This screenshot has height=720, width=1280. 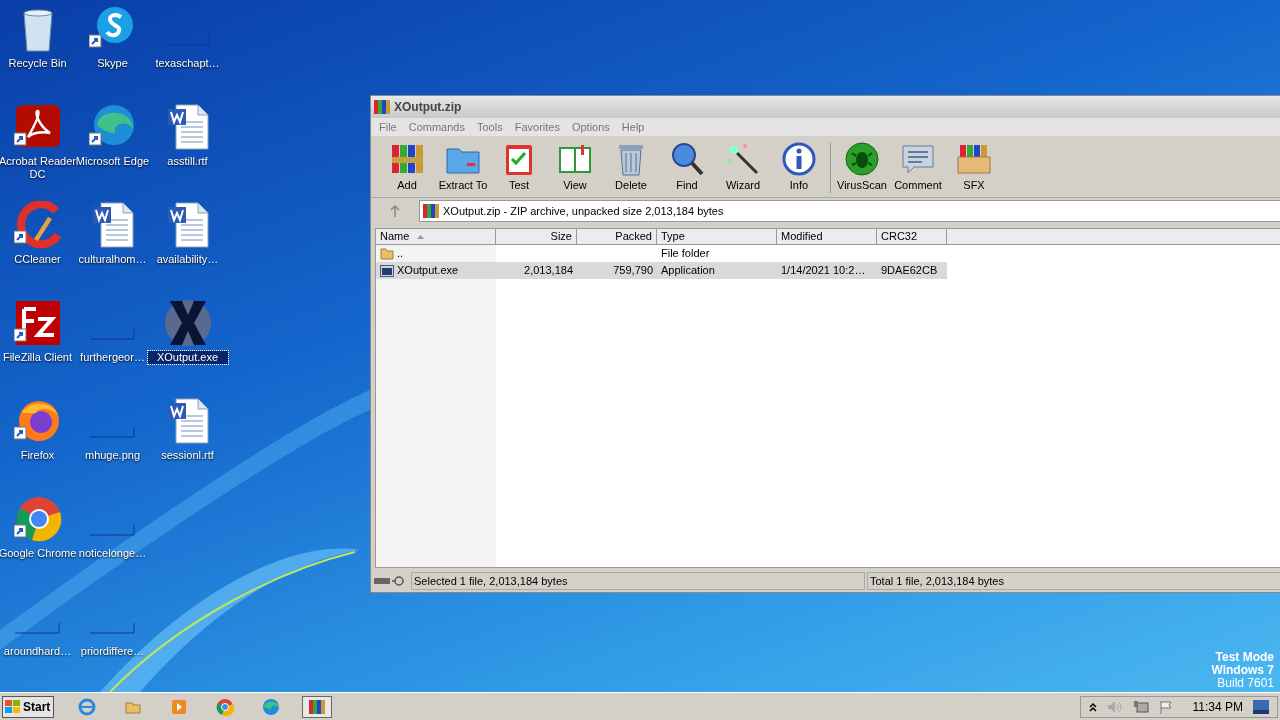 I want to click on up-arrow-icon, so click(x=395, y=211).